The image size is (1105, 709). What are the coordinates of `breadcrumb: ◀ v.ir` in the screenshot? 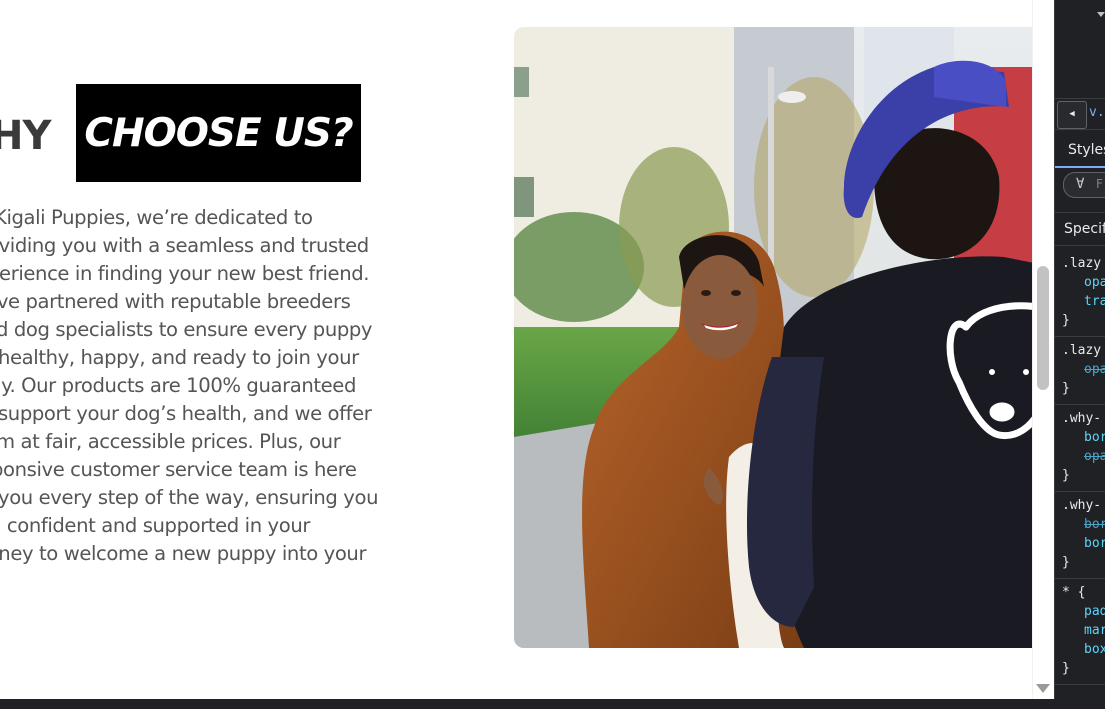 It's located at (1080, 114).